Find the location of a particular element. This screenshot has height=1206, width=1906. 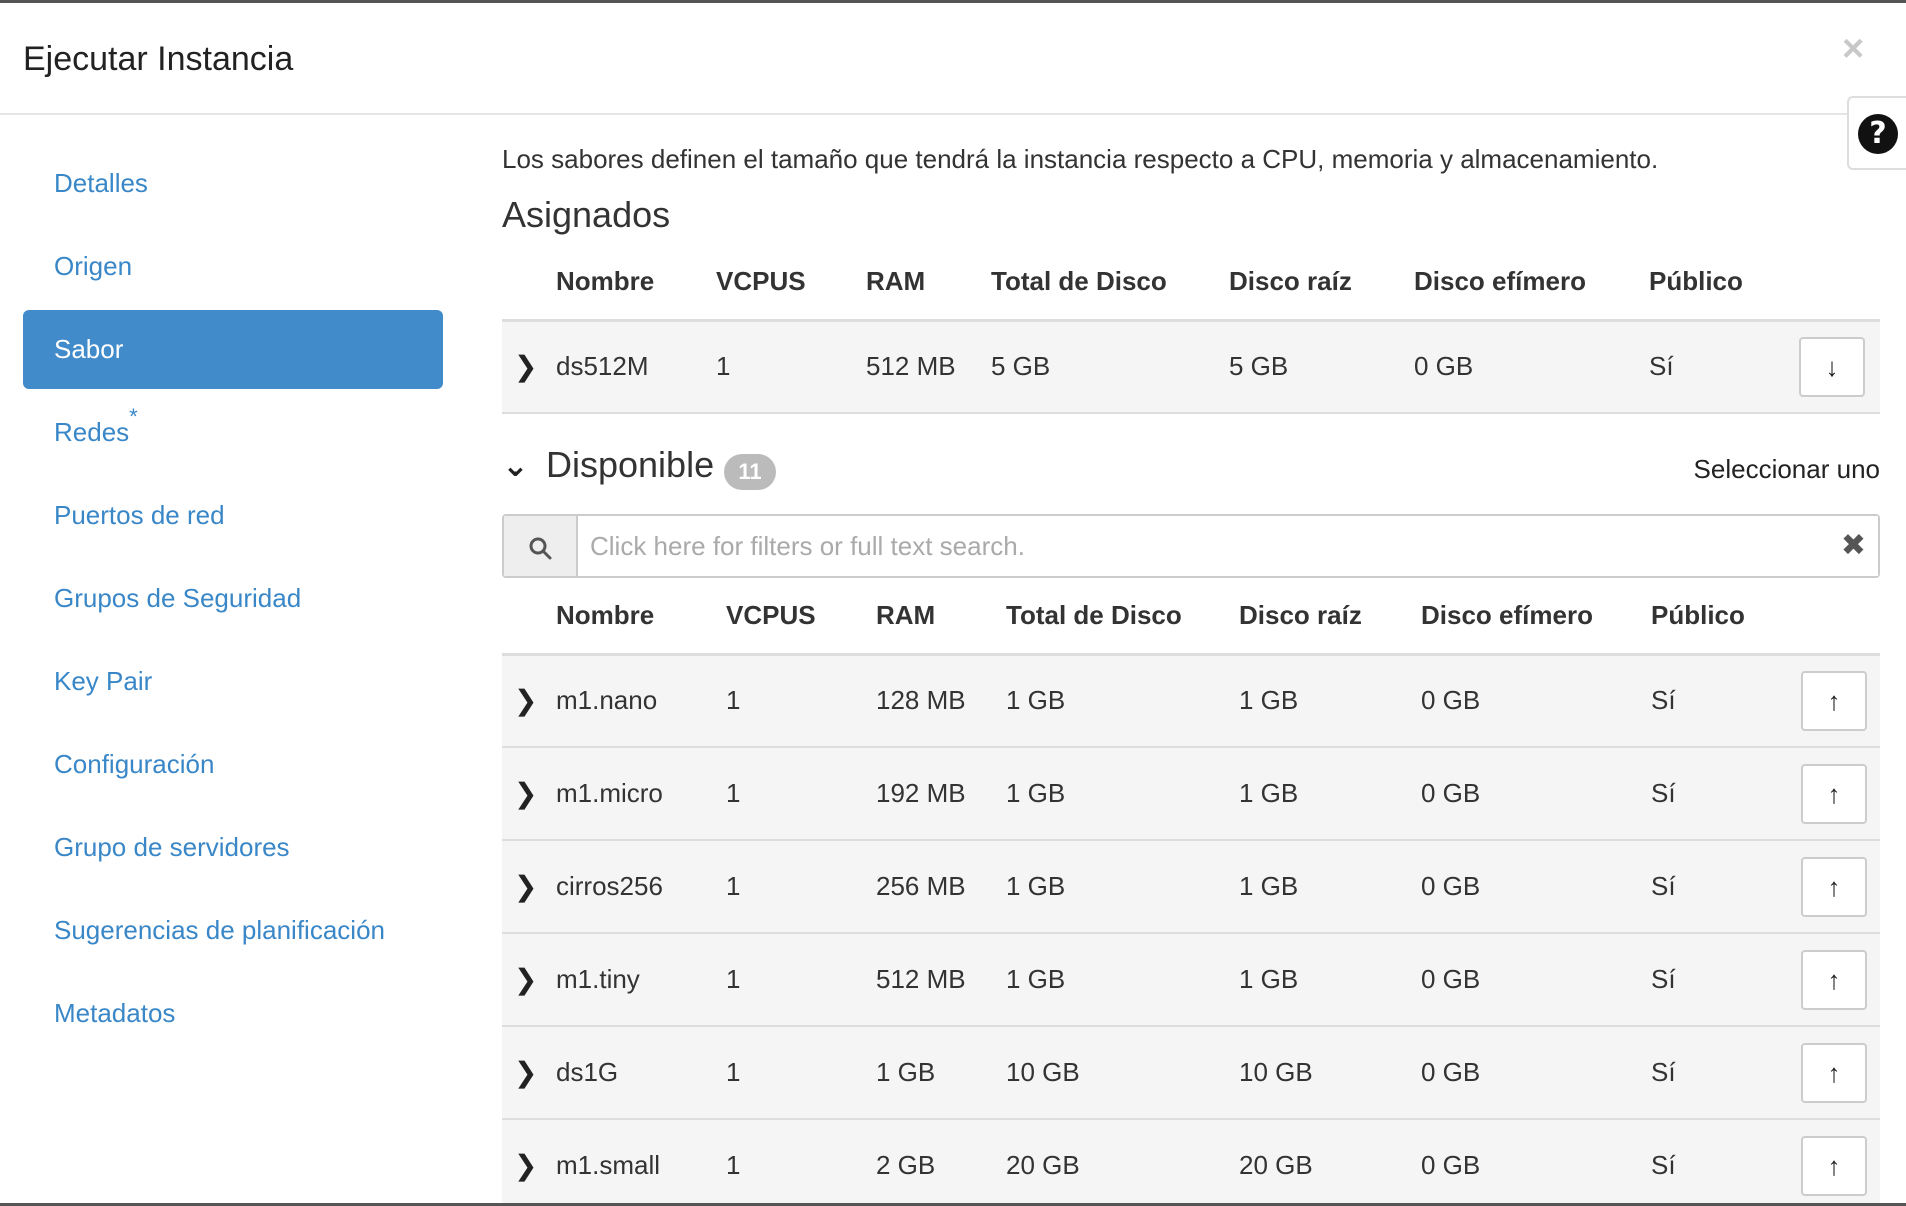

table-row: ❯ m1.tiny 1 512 MB 1 GB 1 GB 0 GB Sí ↑ is located at coordinates (1191, 980).